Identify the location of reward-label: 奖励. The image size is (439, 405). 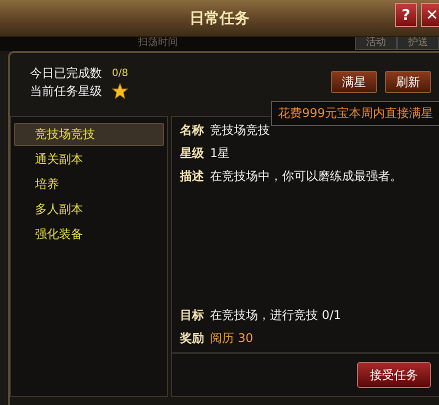
(192, 338).